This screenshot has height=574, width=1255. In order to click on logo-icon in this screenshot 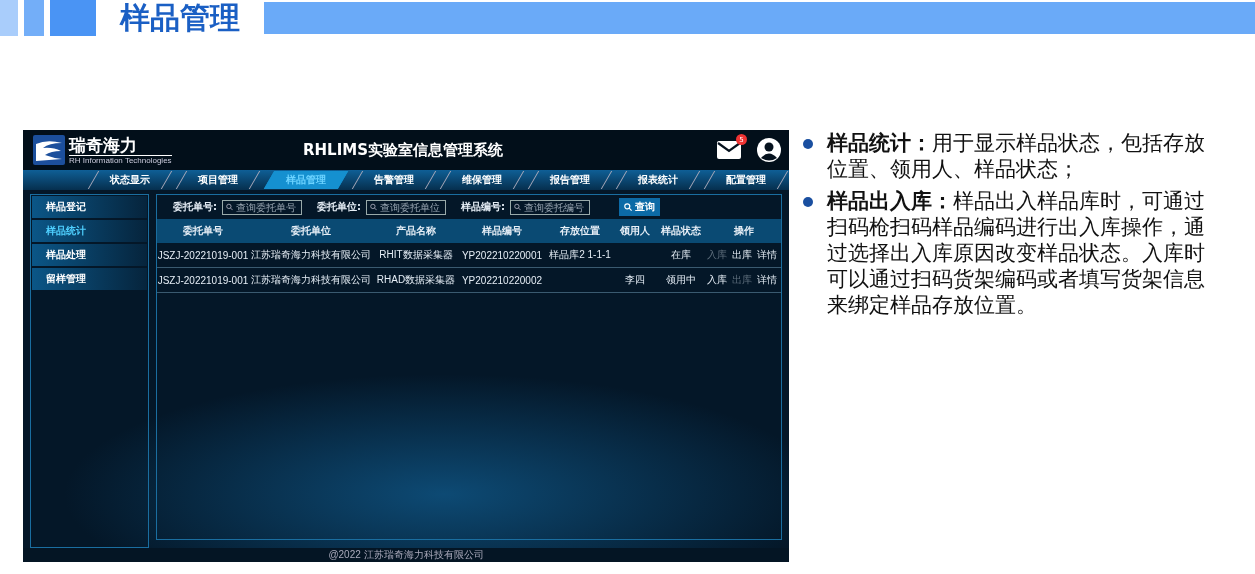, I will do `click(49, 150)`.